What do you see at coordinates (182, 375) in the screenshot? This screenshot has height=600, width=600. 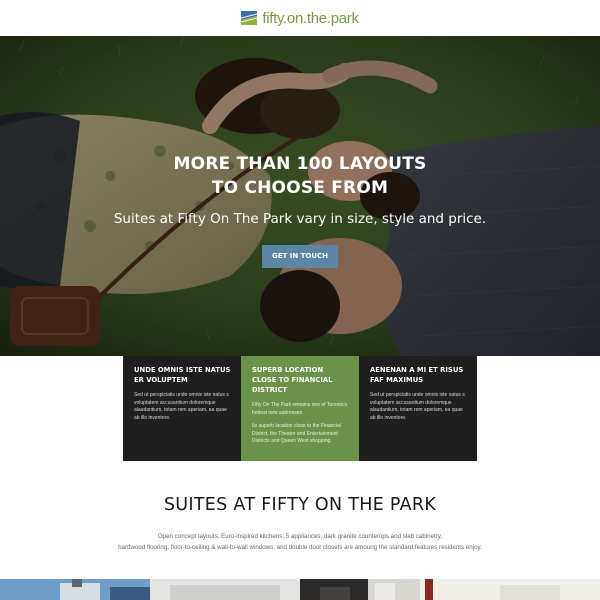 I see `feature-title: UNDE OMNIS ISTE NATUS ER VOLUPTEM` at bounding box center [182, 375].